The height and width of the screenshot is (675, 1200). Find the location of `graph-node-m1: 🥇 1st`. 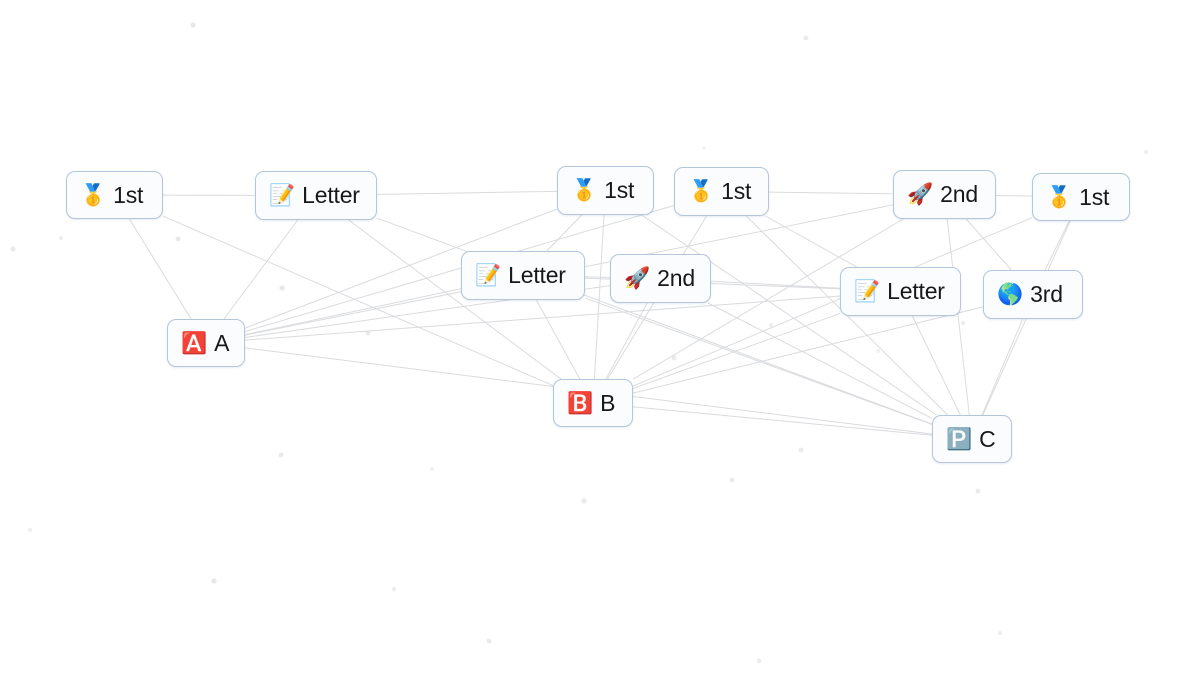

graph-node-m1: 🥇 1st is located at coordinates (114, 195).